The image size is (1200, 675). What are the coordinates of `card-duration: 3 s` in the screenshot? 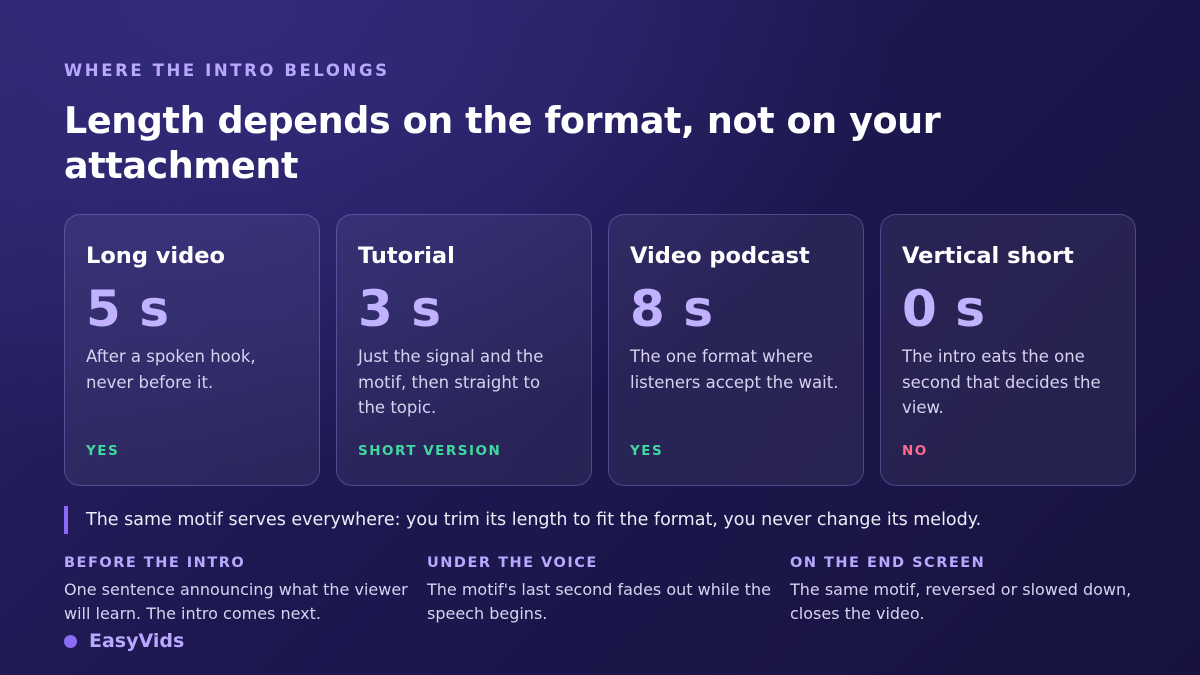 It's located at (400, 309).